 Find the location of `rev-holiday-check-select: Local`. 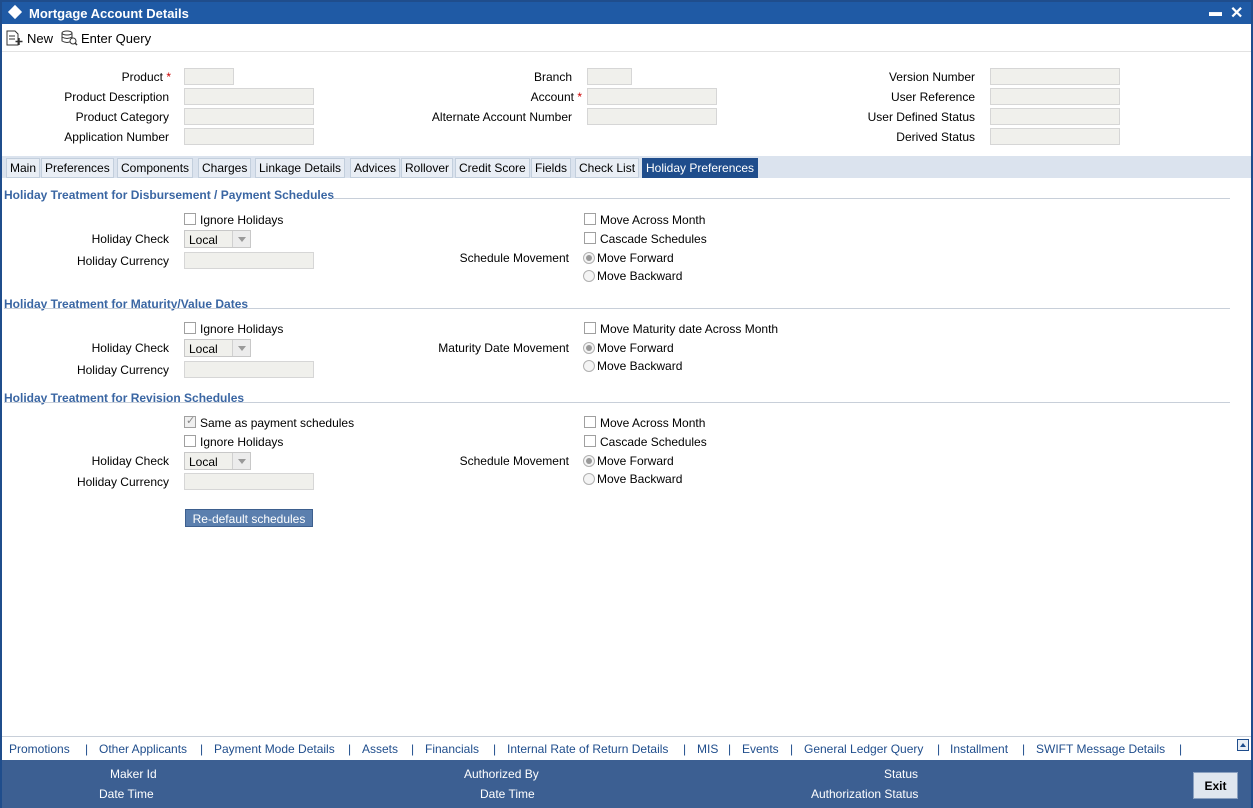

rev-holiday-check-select: Local is located at coordinates (217, 461).